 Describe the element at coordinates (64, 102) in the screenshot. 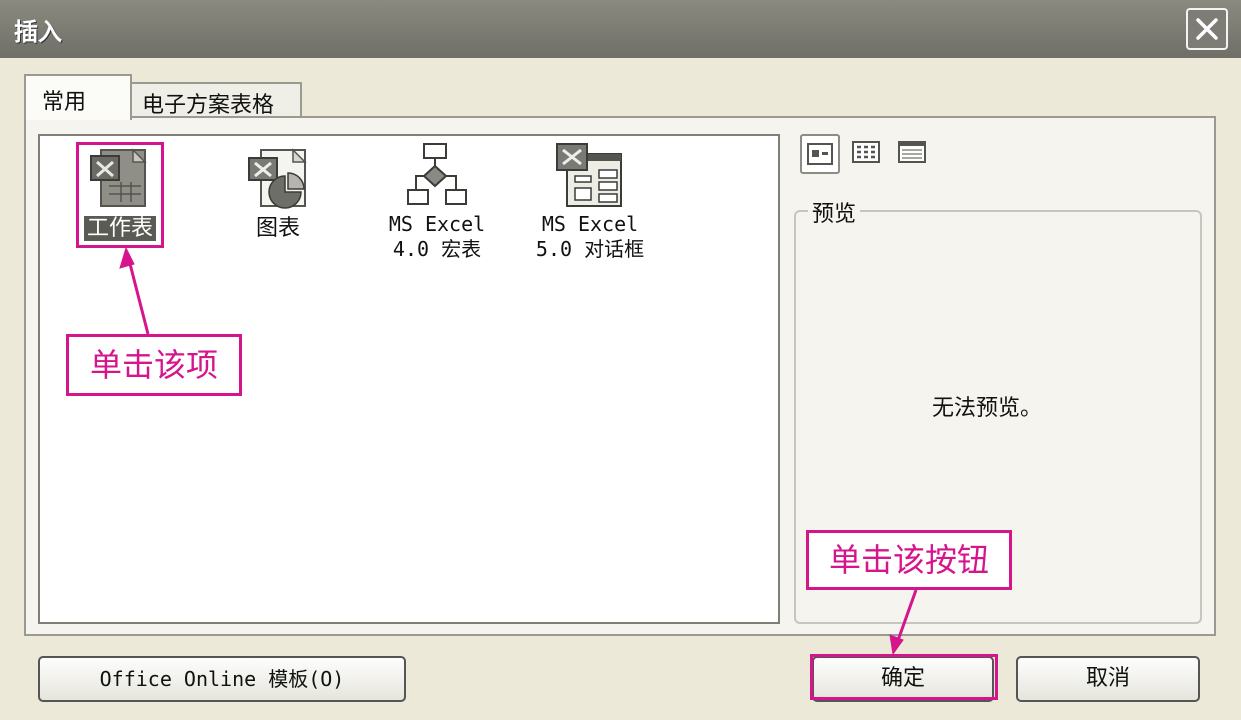

I see `tab-common-label: 常用` at that location.